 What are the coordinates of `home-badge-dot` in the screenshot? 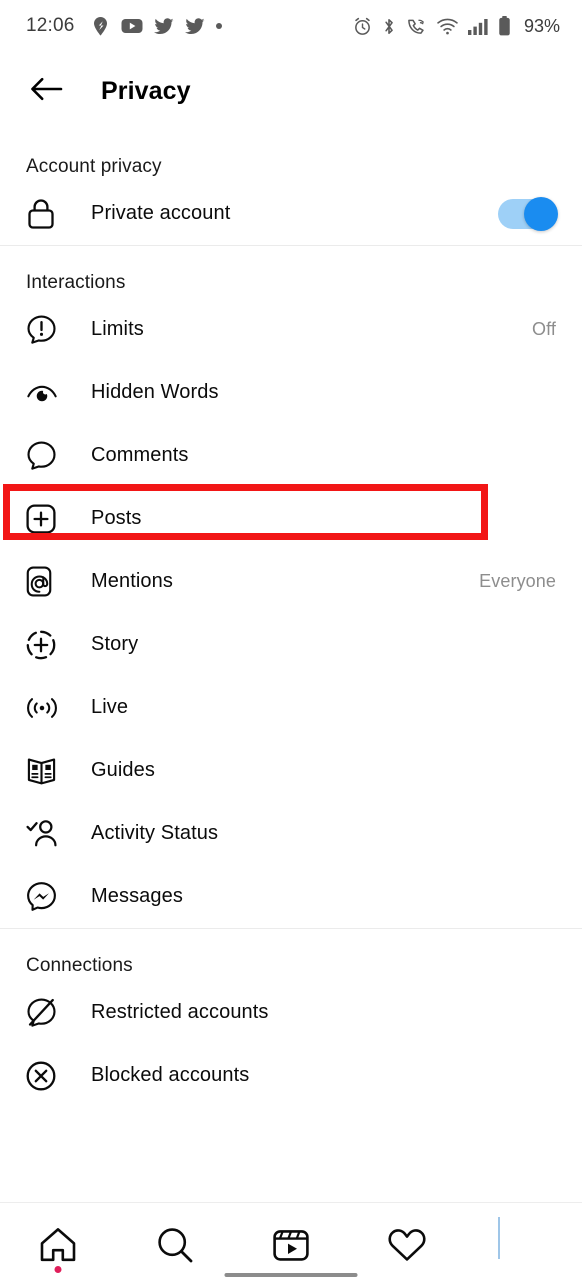 It's located at (58, 1269).